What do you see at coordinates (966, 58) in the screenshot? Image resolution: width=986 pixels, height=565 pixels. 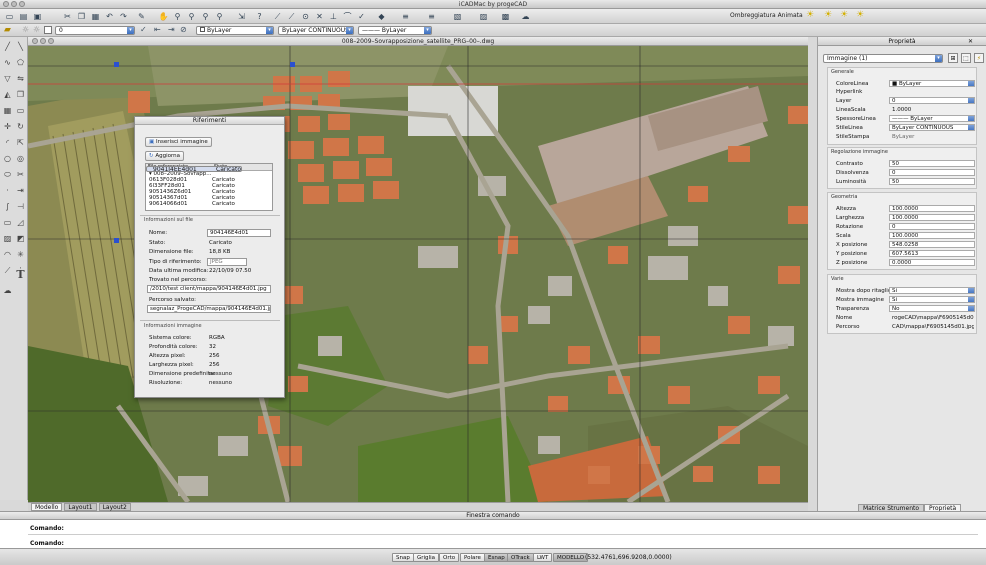 I see `select-objects-icon: ⬚` at bounding box center [966, 58].